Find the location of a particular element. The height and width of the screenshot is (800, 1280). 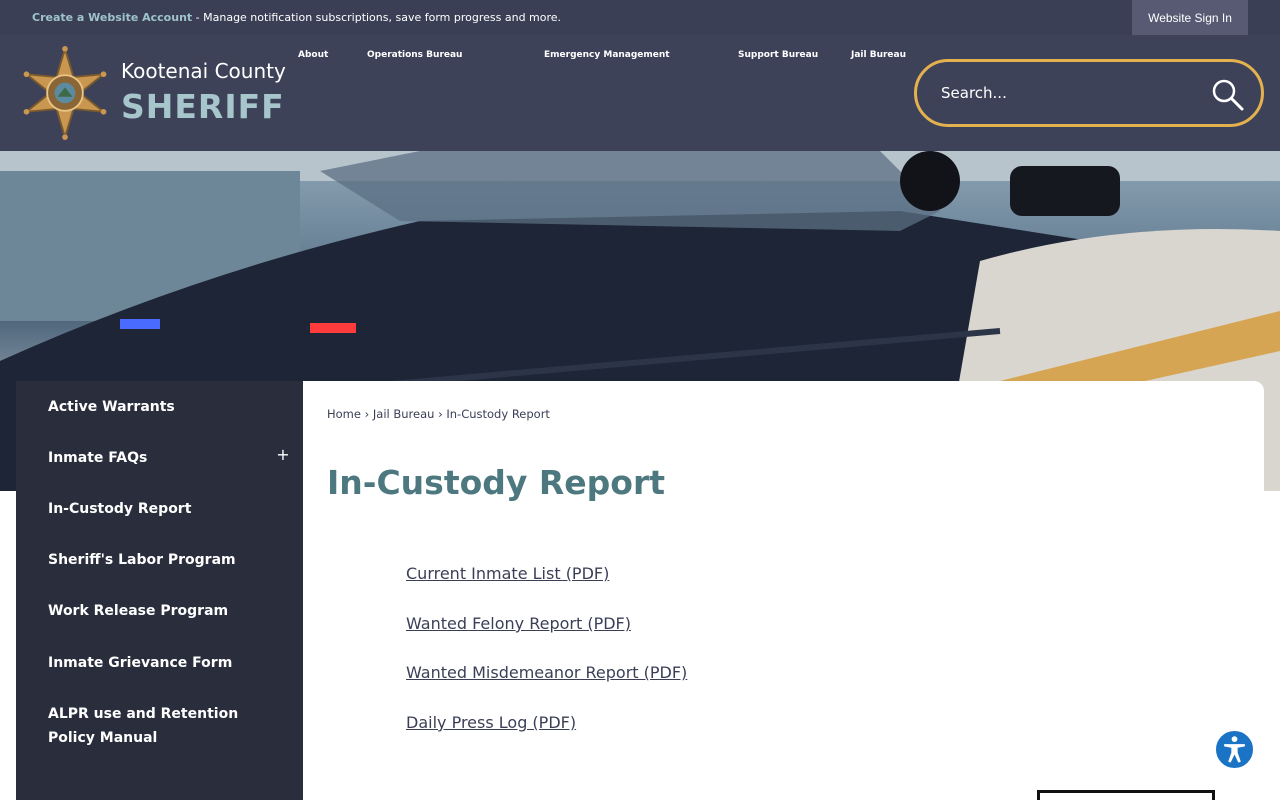

sheriff-badge-icon is located at coordinates (65, 93).